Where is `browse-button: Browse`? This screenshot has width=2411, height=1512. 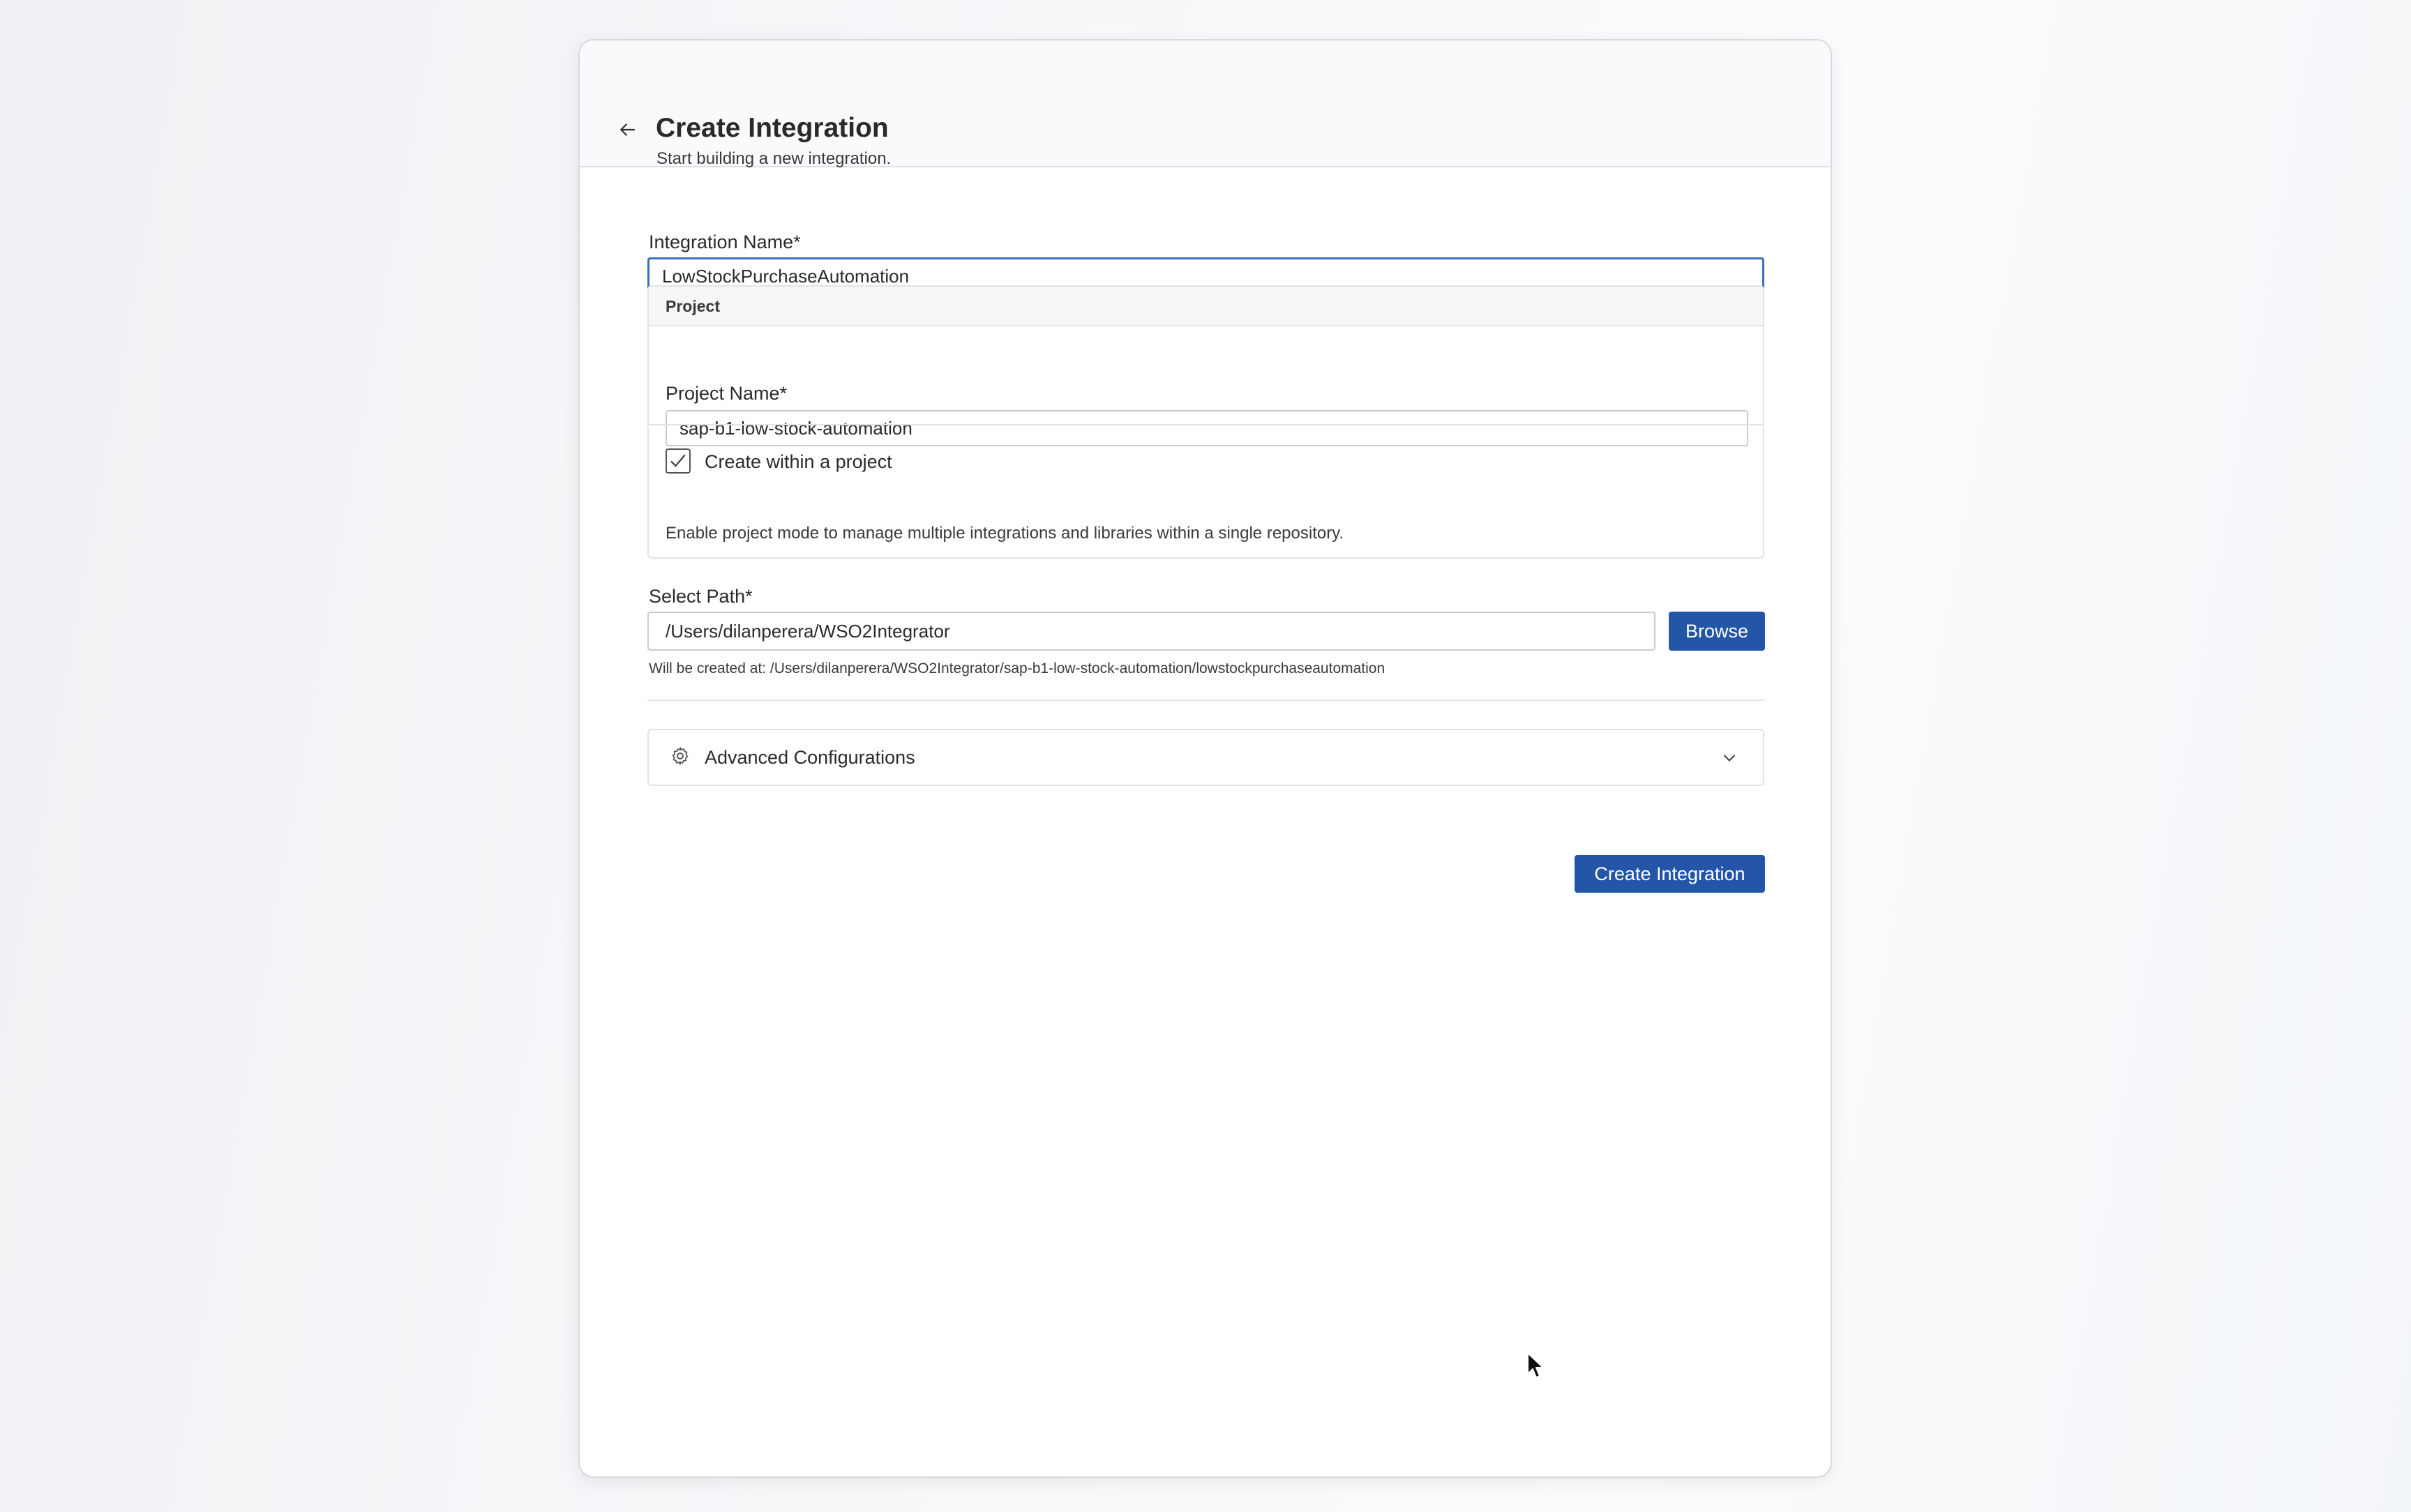 browse-button: Browse is located at coordinates (1717, 631).